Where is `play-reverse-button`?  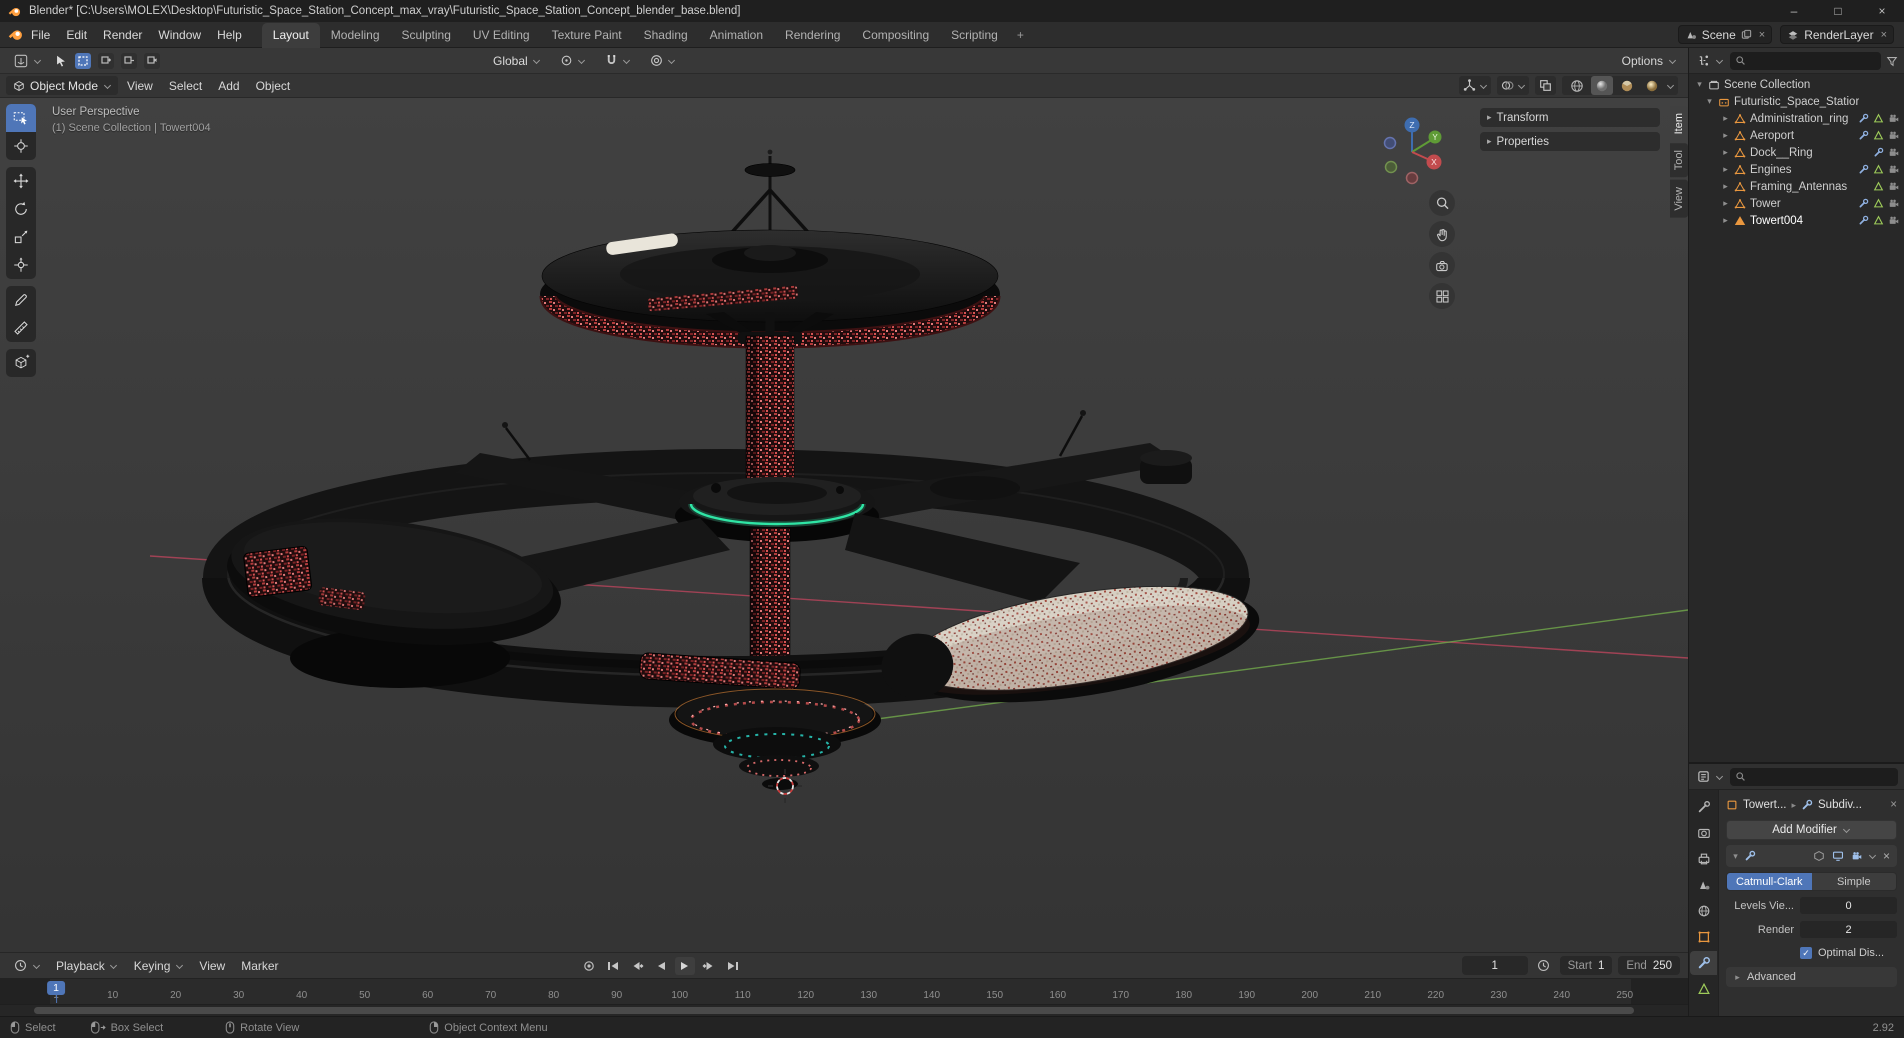 play-reverse-button is located at coordinates (661, 966).